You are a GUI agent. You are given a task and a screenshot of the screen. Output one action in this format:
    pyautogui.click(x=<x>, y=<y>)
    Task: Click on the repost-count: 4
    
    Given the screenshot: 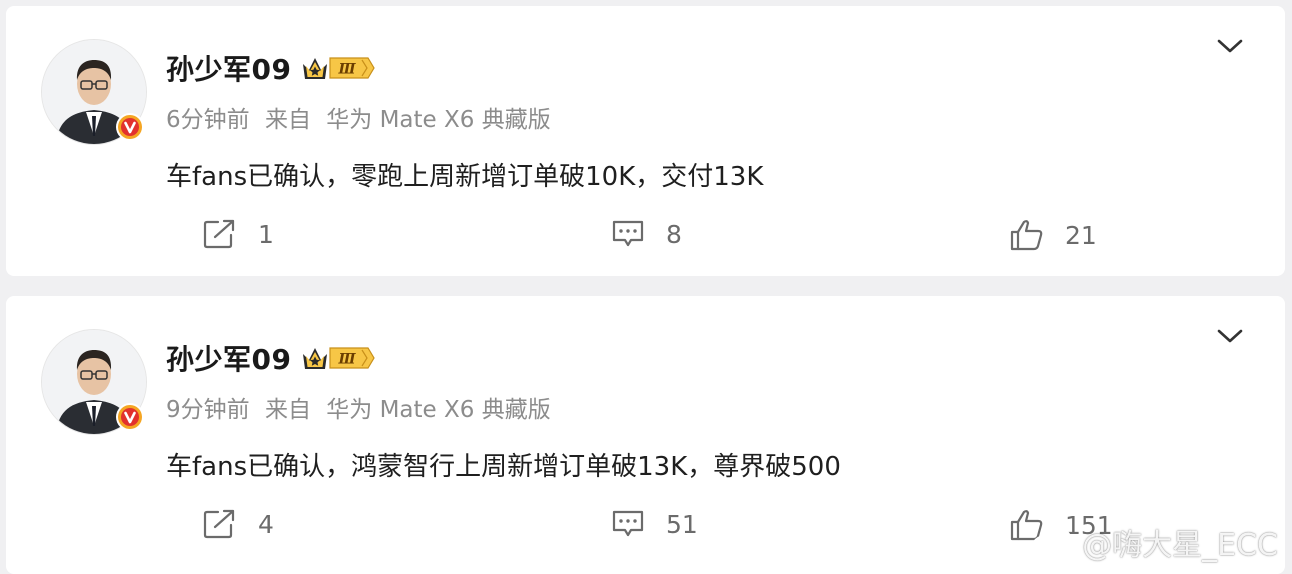 What is the action you would take?
    pyautogui.click(x=266, y=524)
    